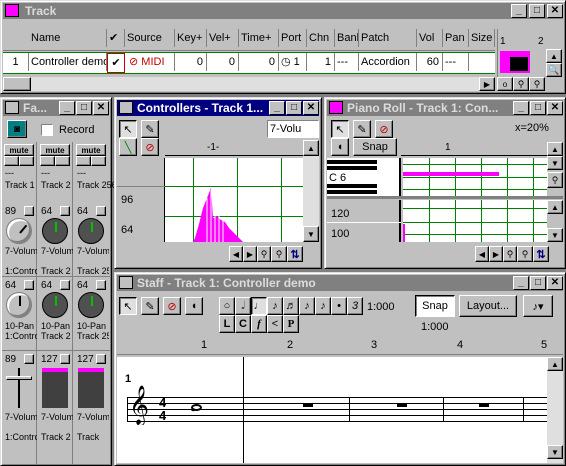 The image size is (566, 466). I want to click on staff-select-tool: ↖, so click(128, 306).